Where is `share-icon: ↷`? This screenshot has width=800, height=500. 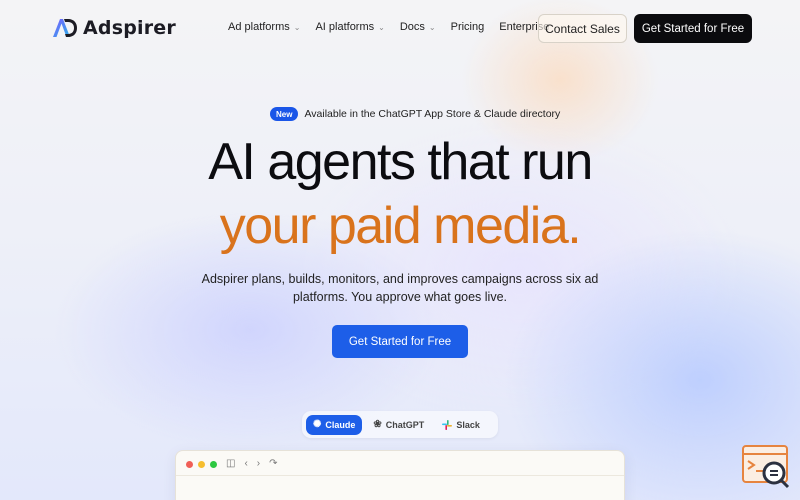 share-icon: ↷ is located at coordinates (273, 464).